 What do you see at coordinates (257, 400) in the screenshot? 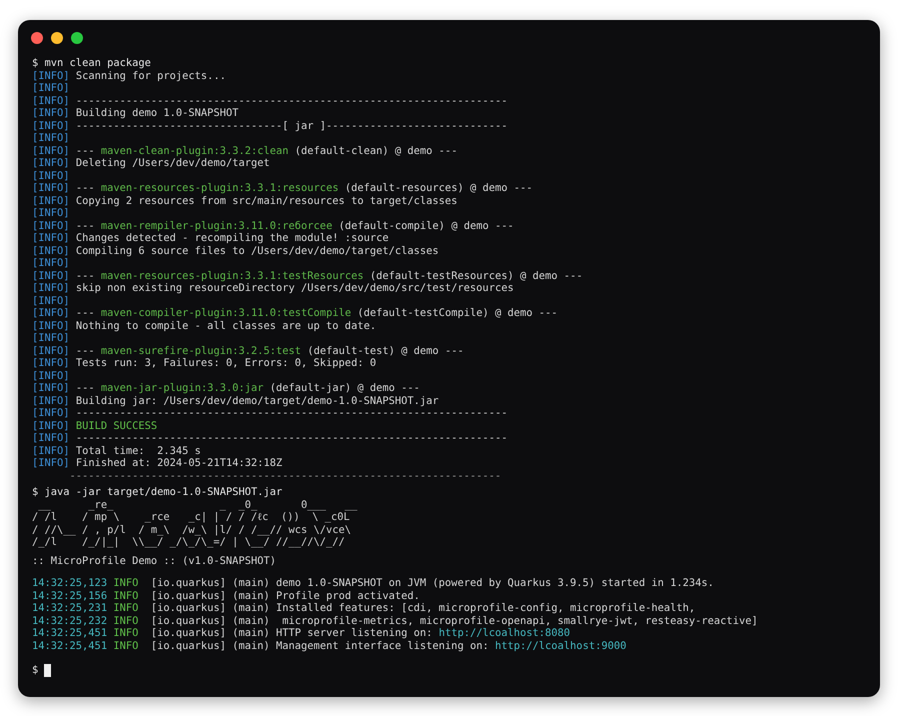
I see `log-message: Building jar: /Users/dev/demo/target/demo-1.0-SNAPSHOT.jar` at bounding box center [257, 400].